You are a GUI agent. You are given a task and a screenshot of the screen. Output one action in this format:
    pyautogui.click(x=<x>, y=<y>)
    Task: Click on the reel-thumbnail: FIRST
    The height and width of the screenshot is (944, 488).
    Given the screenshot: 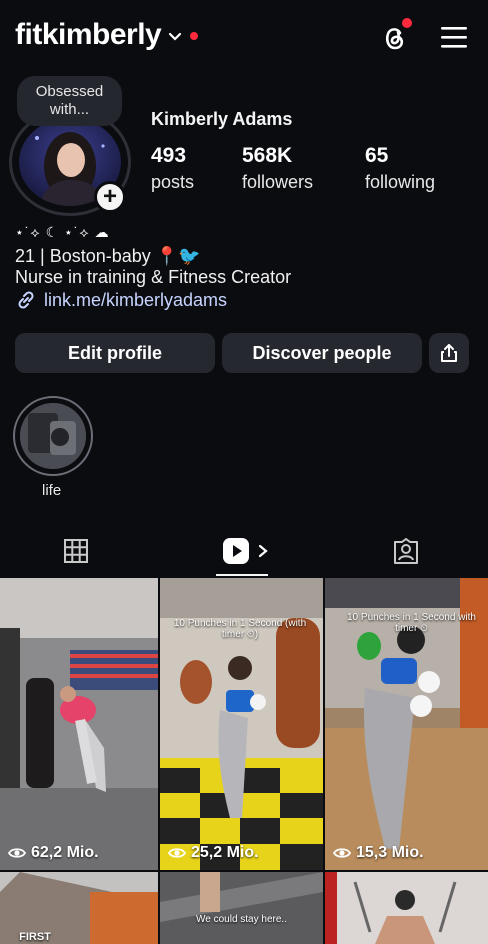 What is the action you would take?
    pyautogui.click(x=79, y=908)
    